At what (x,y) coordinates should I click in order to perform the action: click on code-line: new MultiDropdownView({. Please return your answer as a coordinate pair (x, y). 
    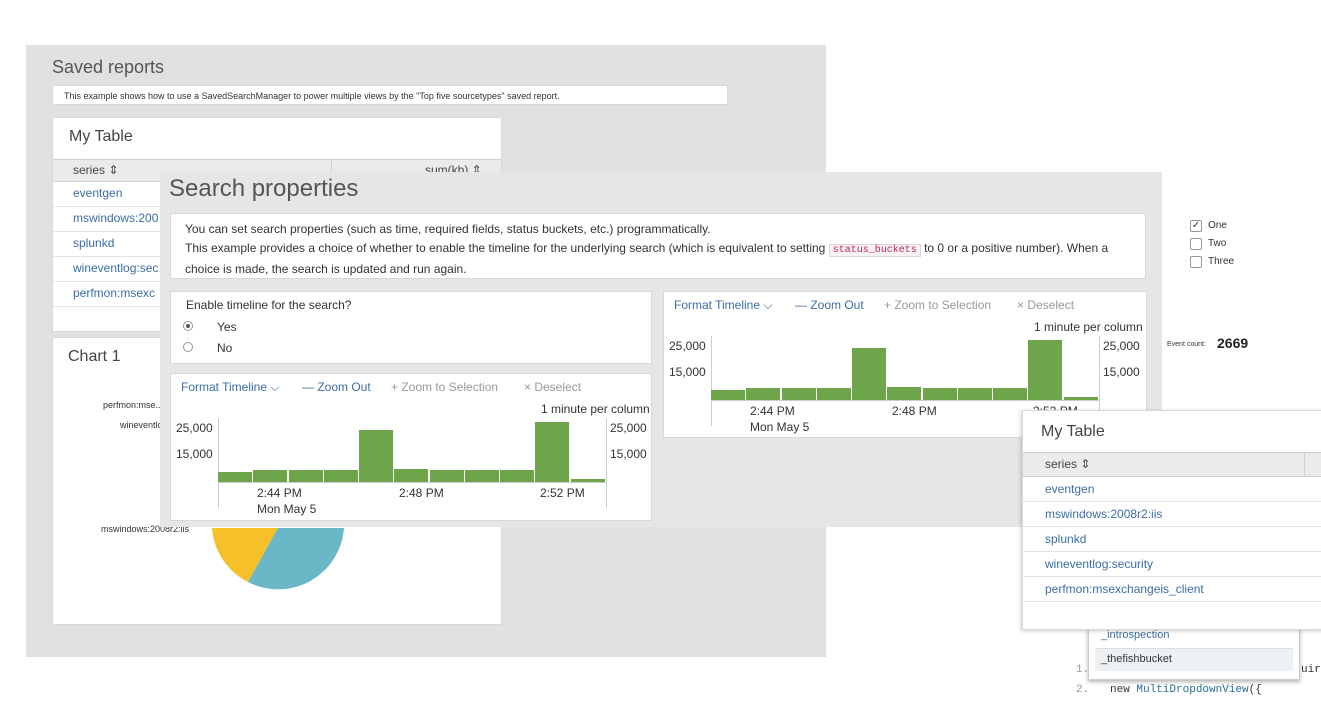
    Looking at the image, I should click on (1186, 690).